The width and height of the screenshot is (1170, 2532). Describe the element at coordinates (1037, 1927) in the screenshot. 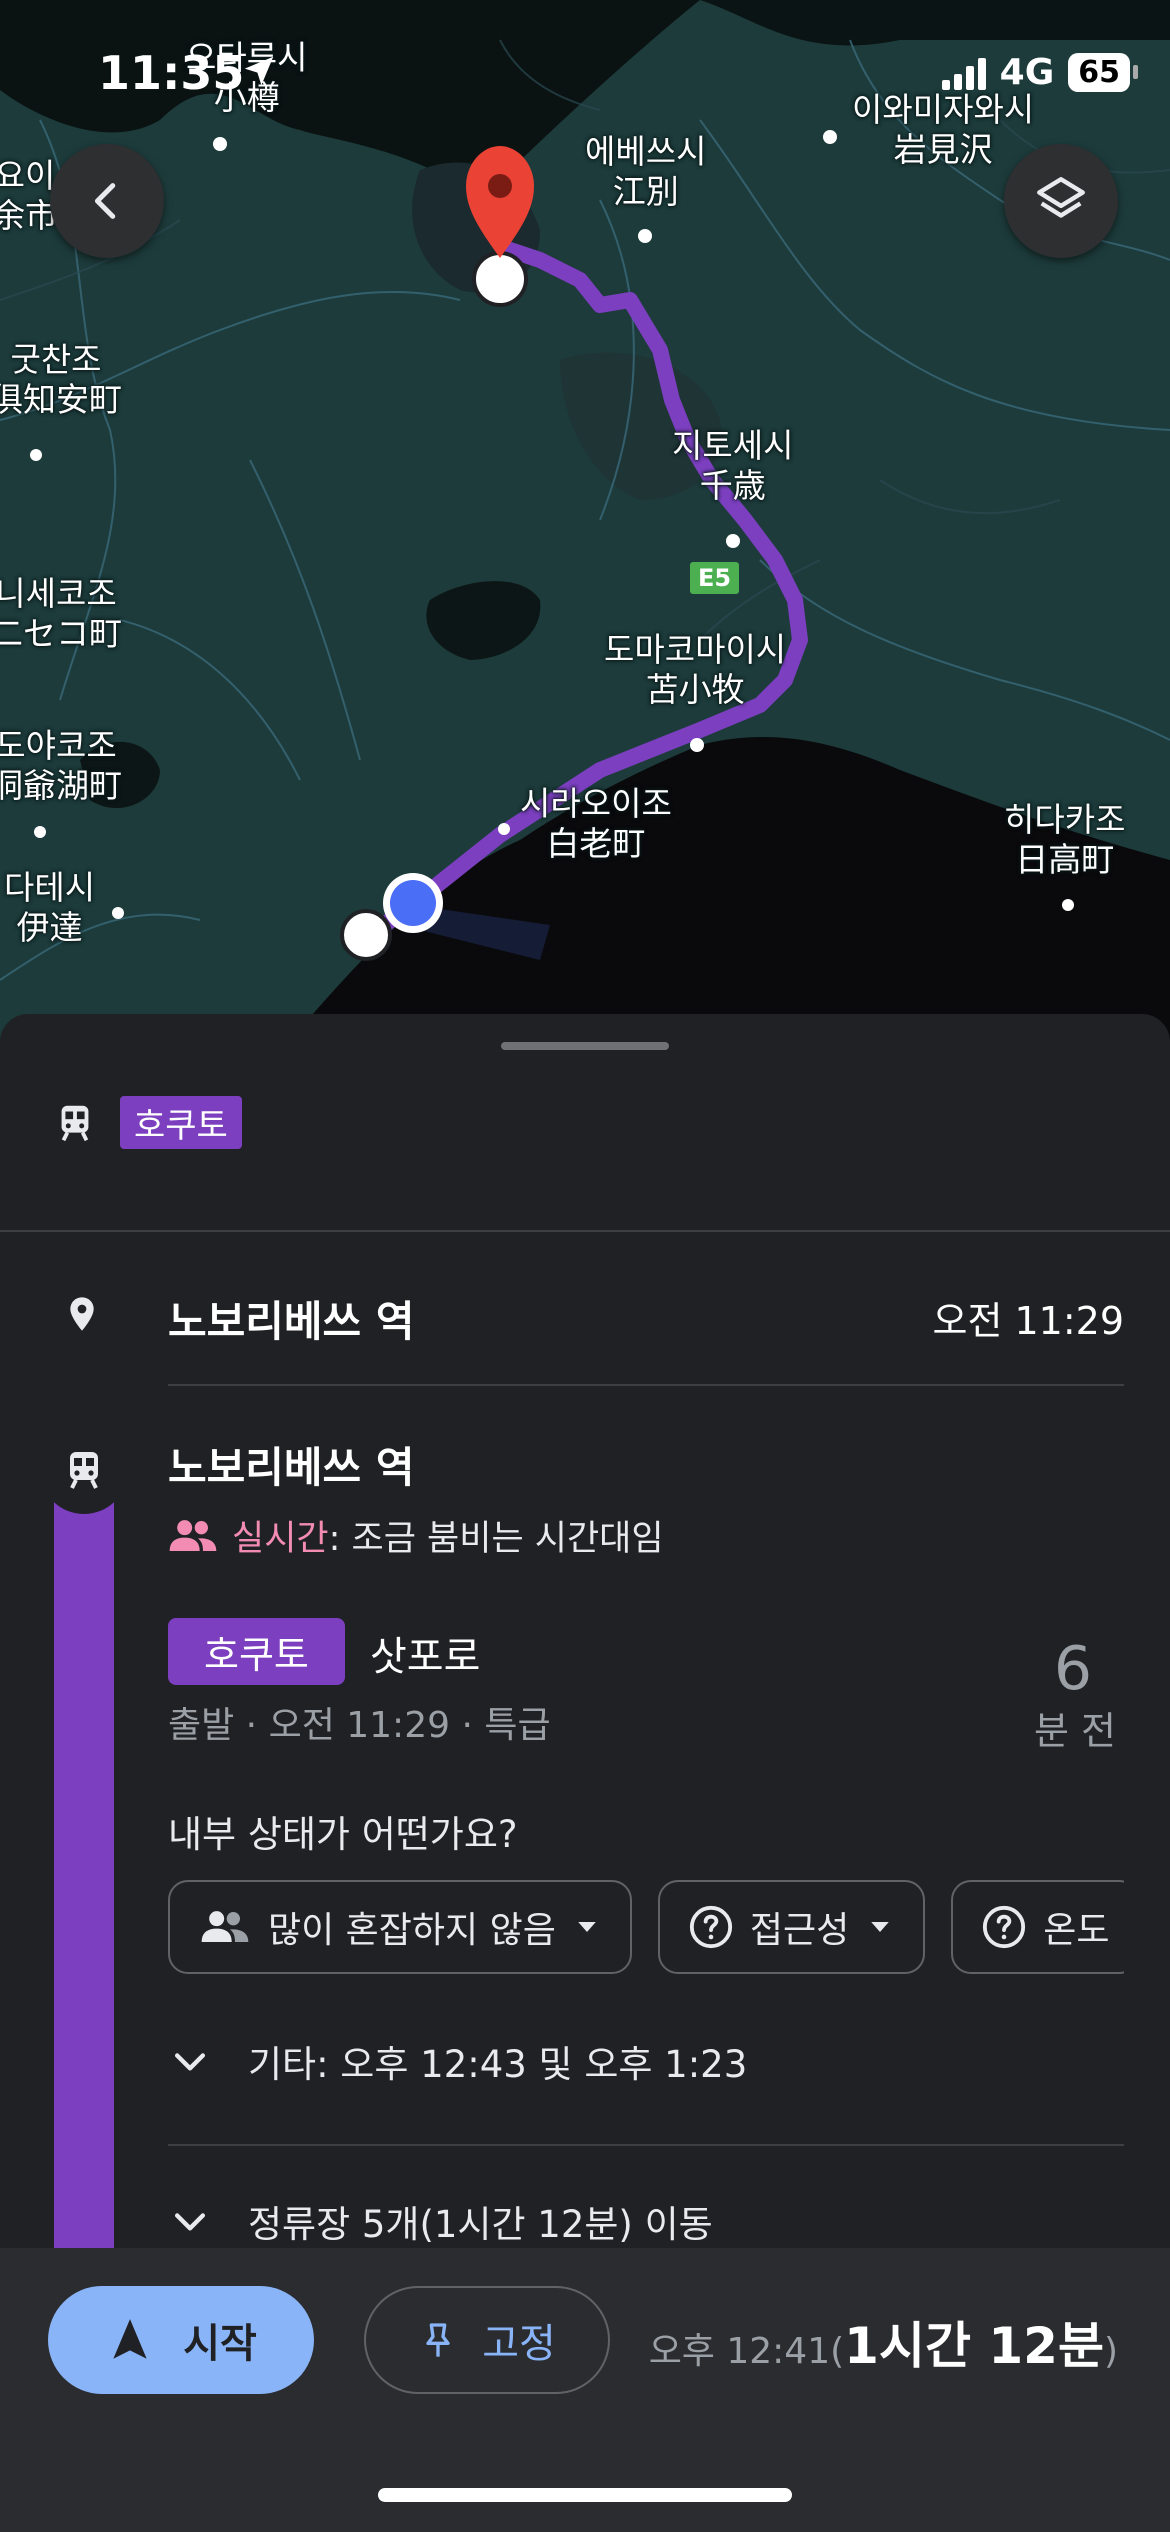

I see `temperature-chip: 온도` at that location.